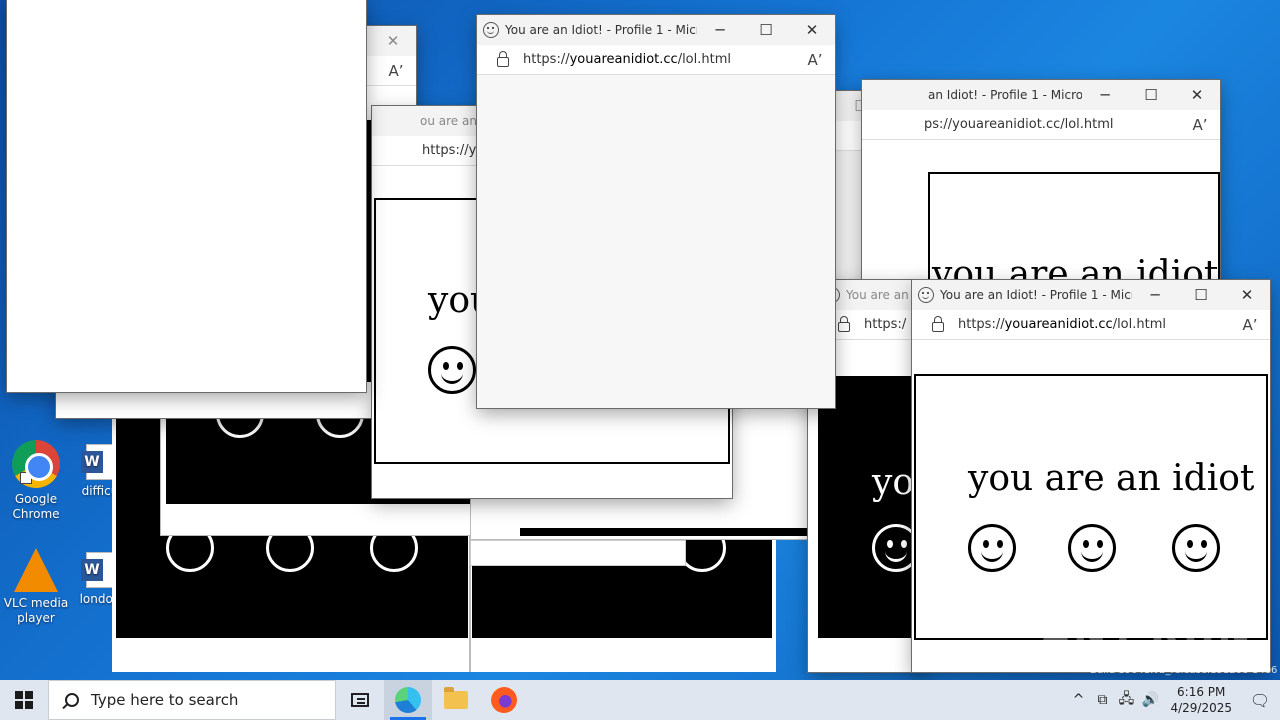 The width and height of the screenshot is (1280, 720). What do you see at coordinates (1201, 700) in the screenshot?
I see `clock: 6:16 PM 4/29/2025` at bounding box center [1201, 700].